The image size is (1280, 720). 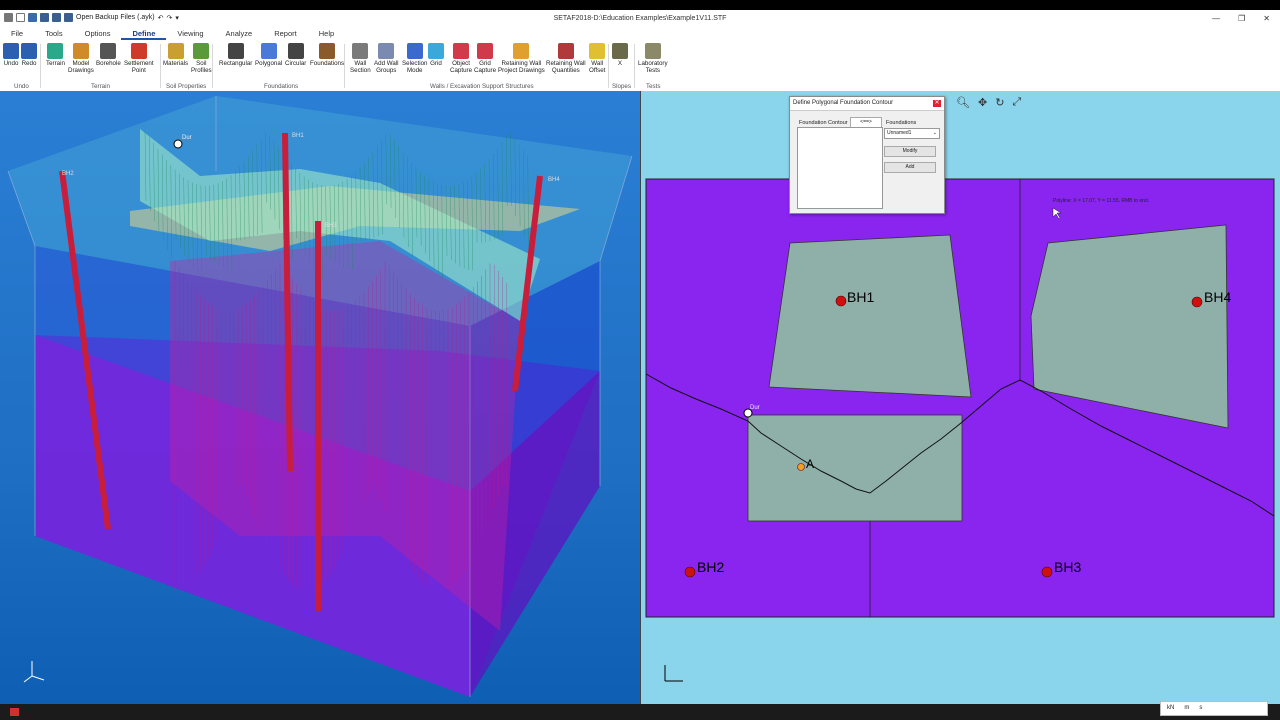 What do you see at coordinates (414, 51) in the screenshot?
I see `selmode-icon` at bounding box center [414, 51].